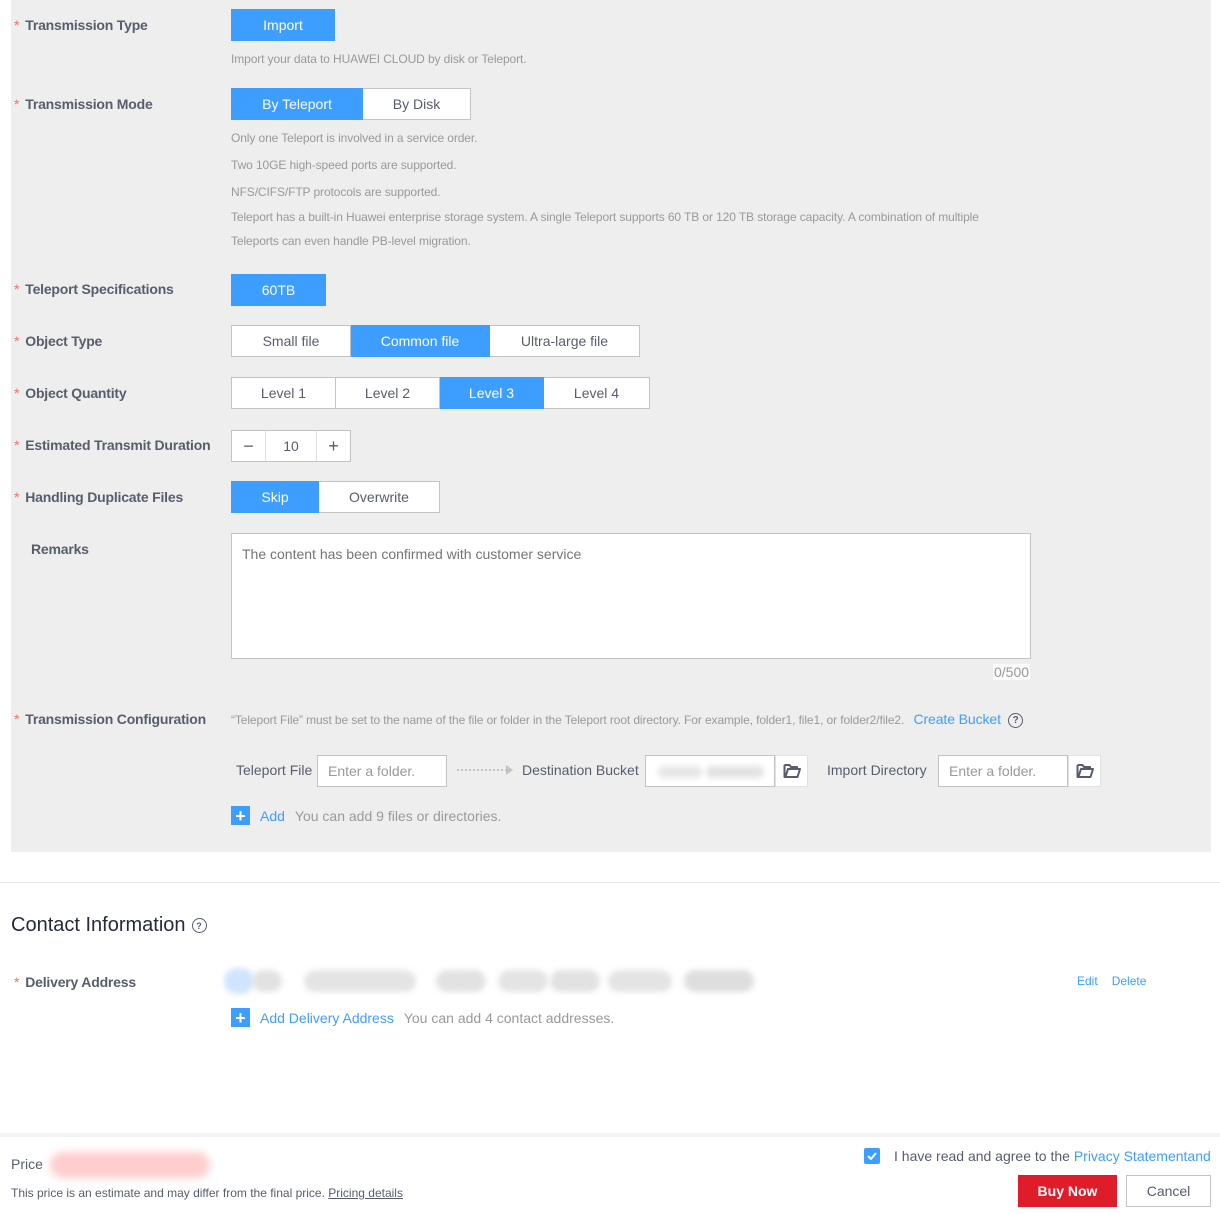 The width and height of the screenshot is (1220, 1214). I want to click on transmission-mode-label: * Transmission Mode, so click(83, 104).